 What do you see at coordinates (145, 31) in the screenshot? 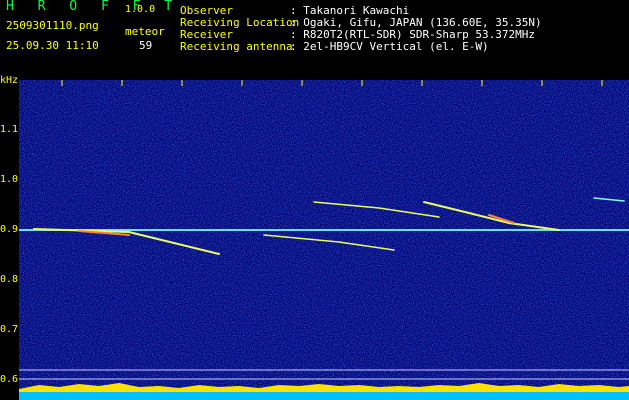
I see `meteor-label: meteor` at bounding box center [145, 31].